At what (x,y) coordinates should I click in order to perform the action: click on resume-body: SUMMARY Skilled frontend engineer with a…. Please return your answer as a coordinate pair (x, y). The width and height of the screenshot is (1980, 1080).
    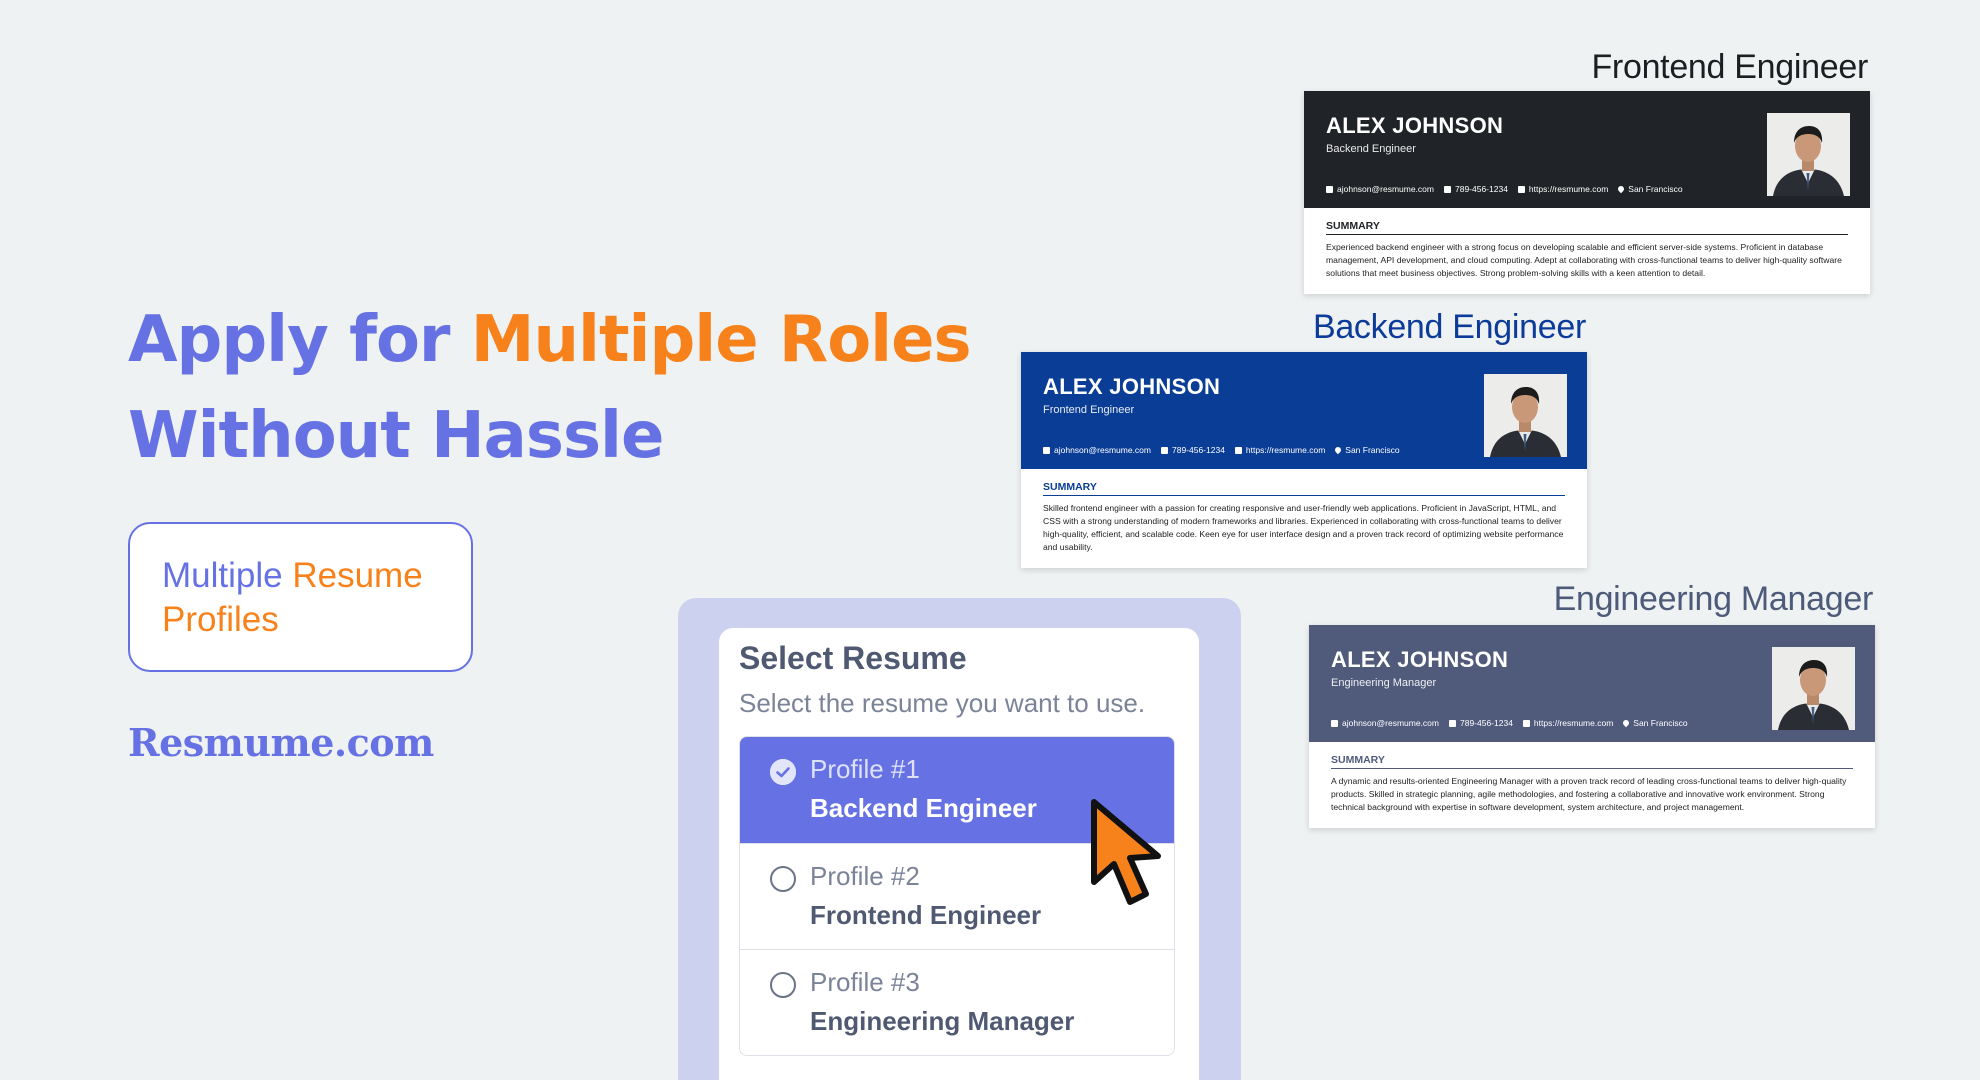
    Looking at the image, I should click on (1304, 518).